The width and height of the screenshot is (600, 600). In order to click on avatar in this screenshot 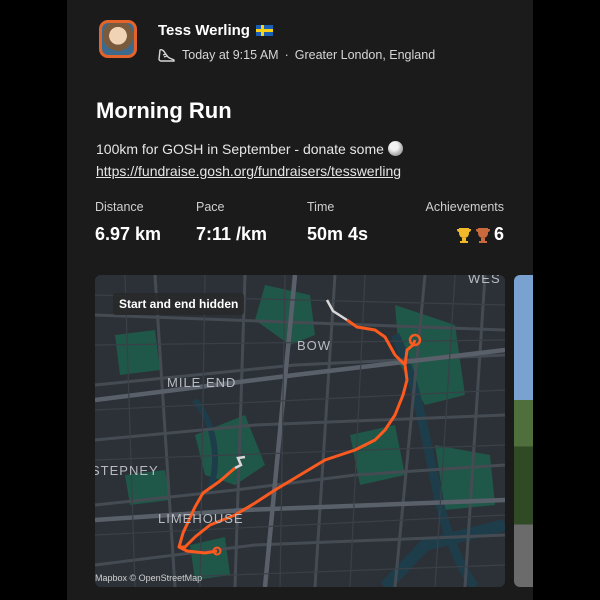, I will do `click(118, 39)`.